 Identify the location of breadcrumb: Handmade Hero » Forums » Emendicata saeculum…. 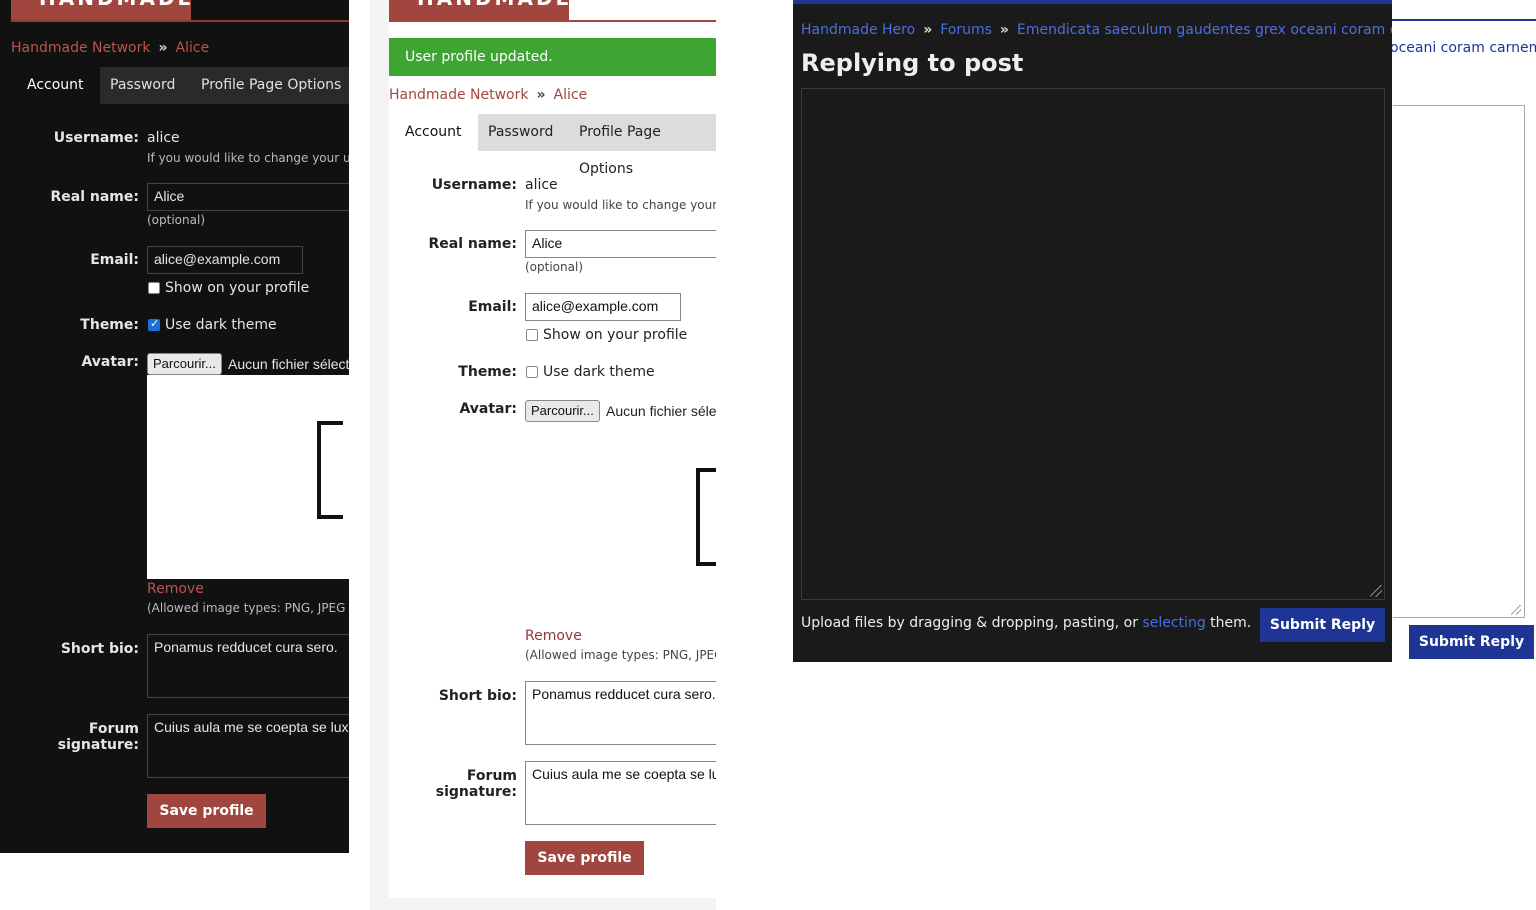
(1096, 30).